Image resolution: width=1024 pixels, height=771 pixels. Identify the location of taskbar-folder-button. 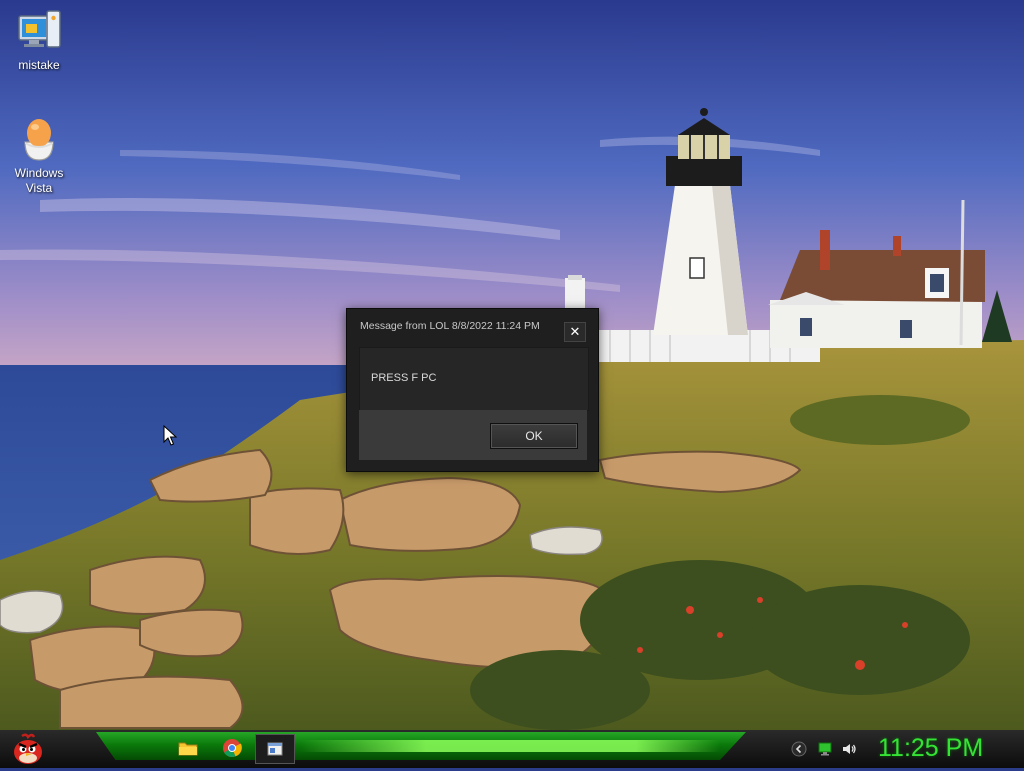
(188, 748).